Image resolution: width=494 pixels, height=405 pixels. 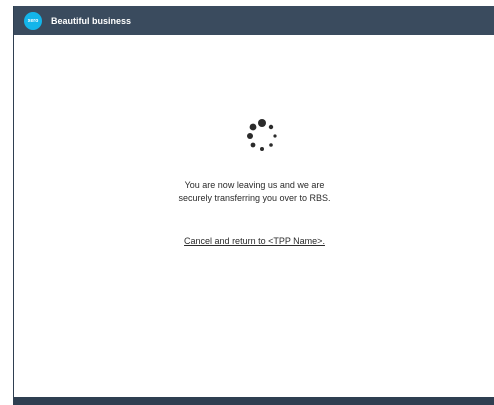 I want to click on xero-logo: xero, so click(x=33, y=20).